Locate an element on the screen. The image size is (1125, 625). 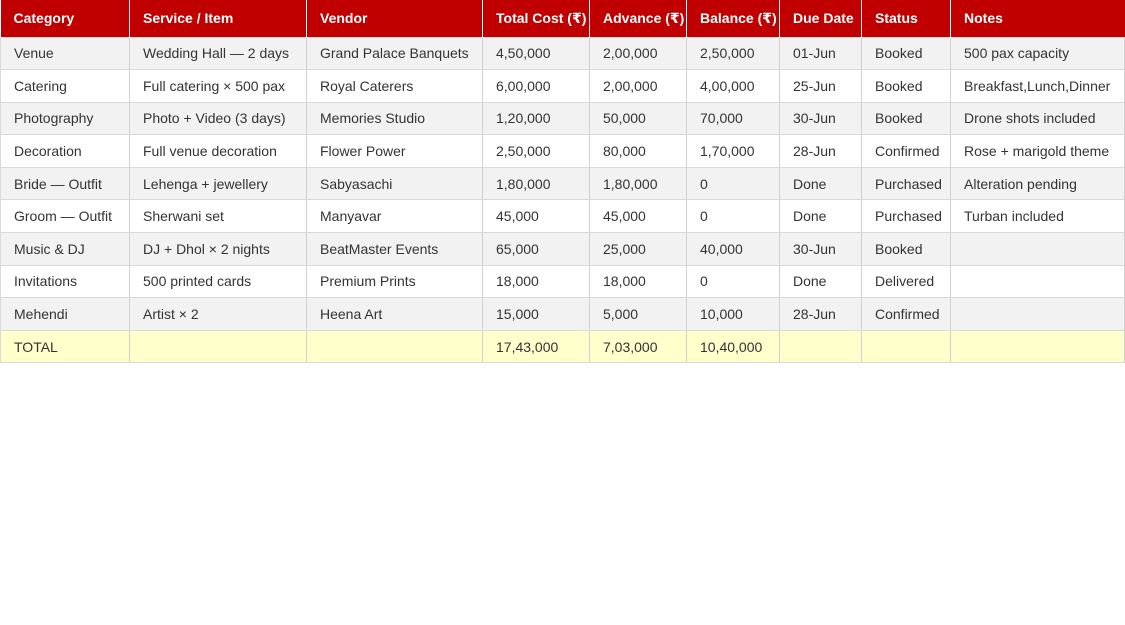
cell-service: Lehenga + jewellery is located at coordinates (218, 183).